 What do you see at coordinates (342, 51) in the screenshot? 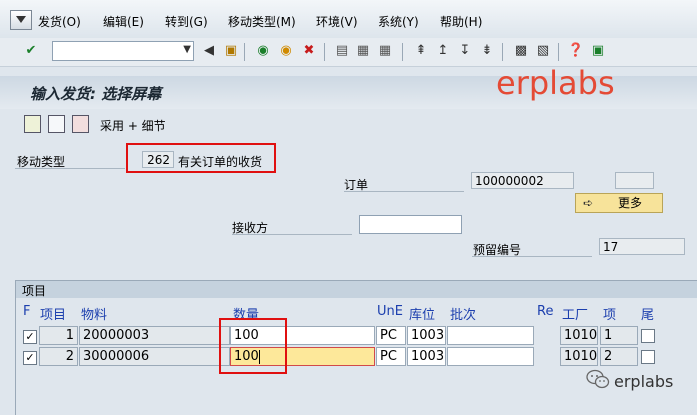
I see `print-icon: ▤` at bounding box center [342, 51].